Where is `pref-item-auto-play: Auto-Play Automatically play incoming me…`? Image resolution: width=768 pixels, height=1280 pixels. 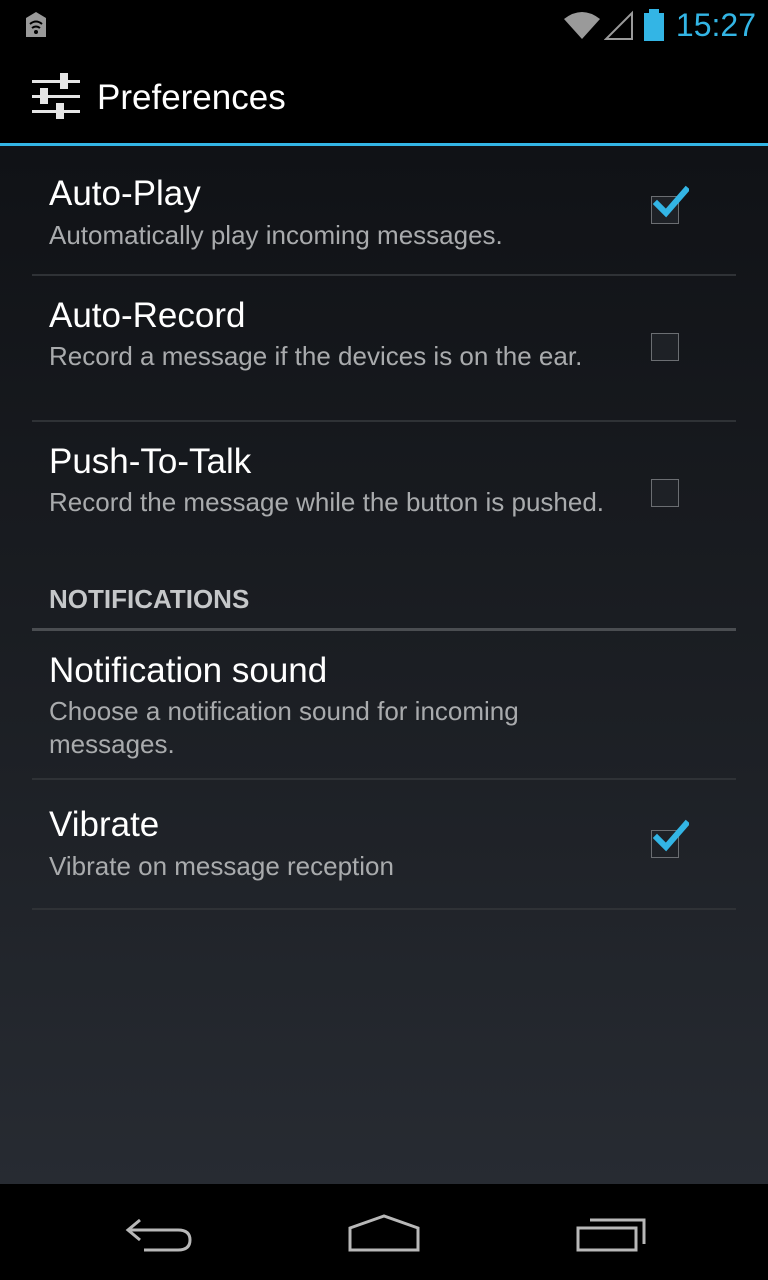
pref-item-auto-play: Auto-Play Automatically play incoming me… is located at coordinates (384, 211).